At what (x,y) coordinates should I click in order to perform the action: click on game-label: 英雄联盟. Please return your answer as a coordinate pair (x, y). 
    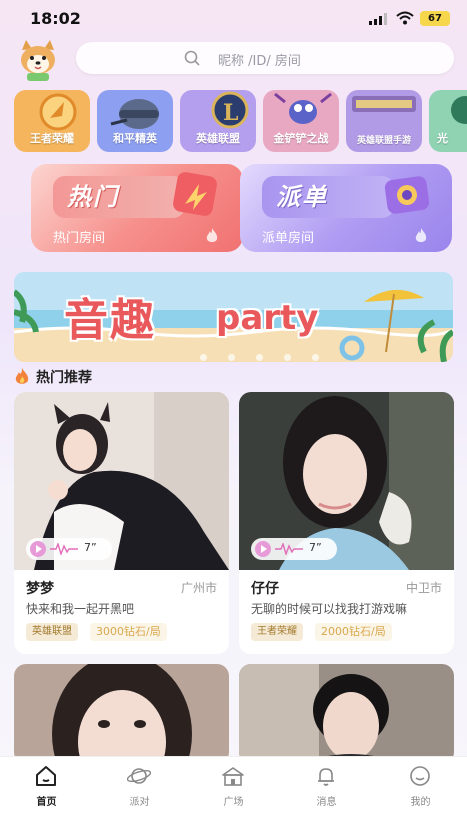
    Looking at the image, I should click on (218, 138).